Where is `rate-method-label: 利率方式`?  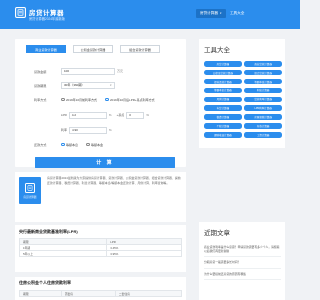 rate-method-label: 利率方式 is located at coordinates (40, 100).